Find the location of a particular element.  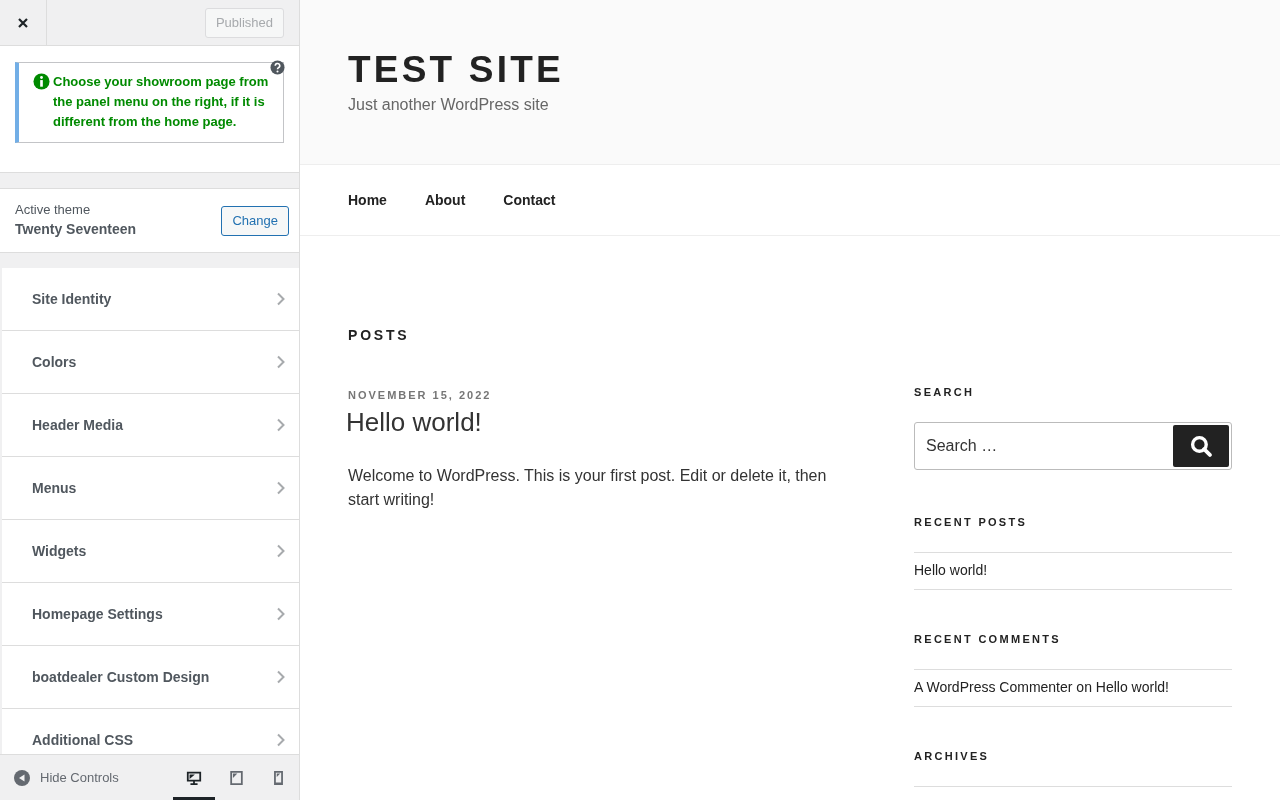

theme-name: Twenty Seventeen is located at coordinates (76, 229).